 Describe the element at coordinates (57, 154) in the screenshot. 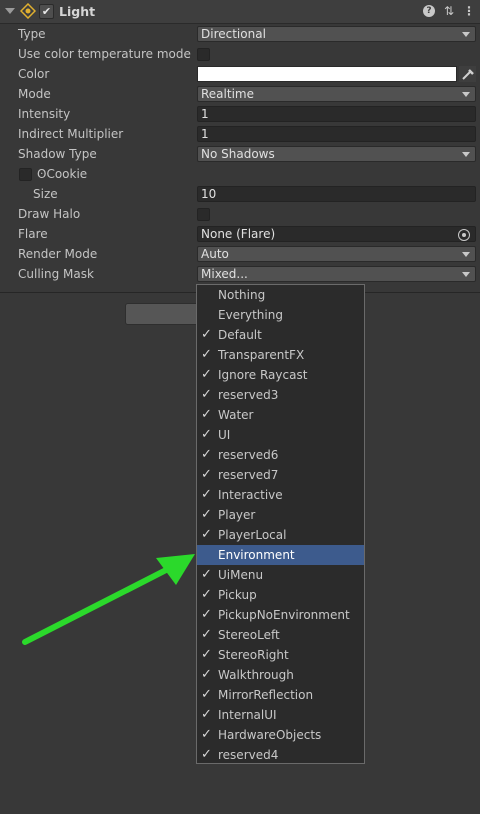

I see `shadow-type-label: Shadow Type` at that location.